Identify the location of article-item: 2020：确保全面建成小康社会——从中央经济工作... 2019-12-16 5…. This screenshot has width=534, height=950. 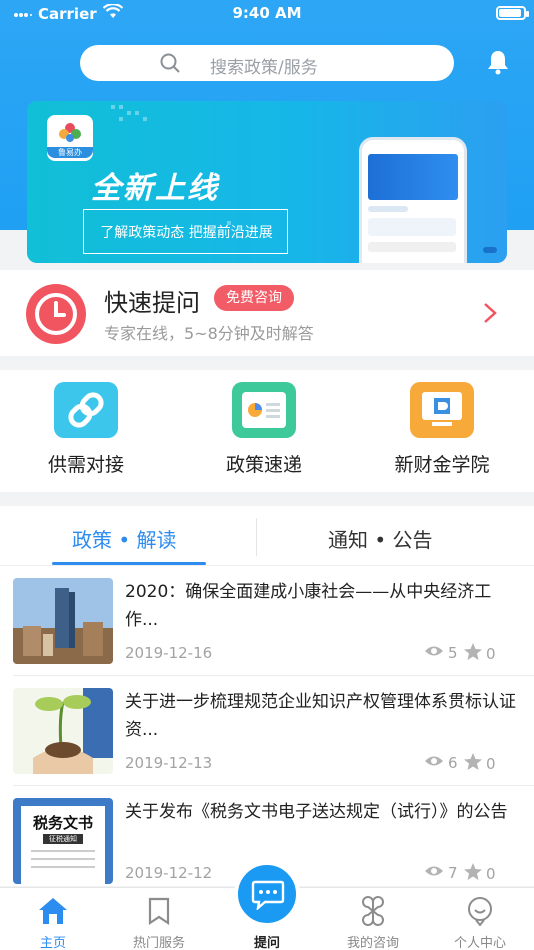
(267, 621).